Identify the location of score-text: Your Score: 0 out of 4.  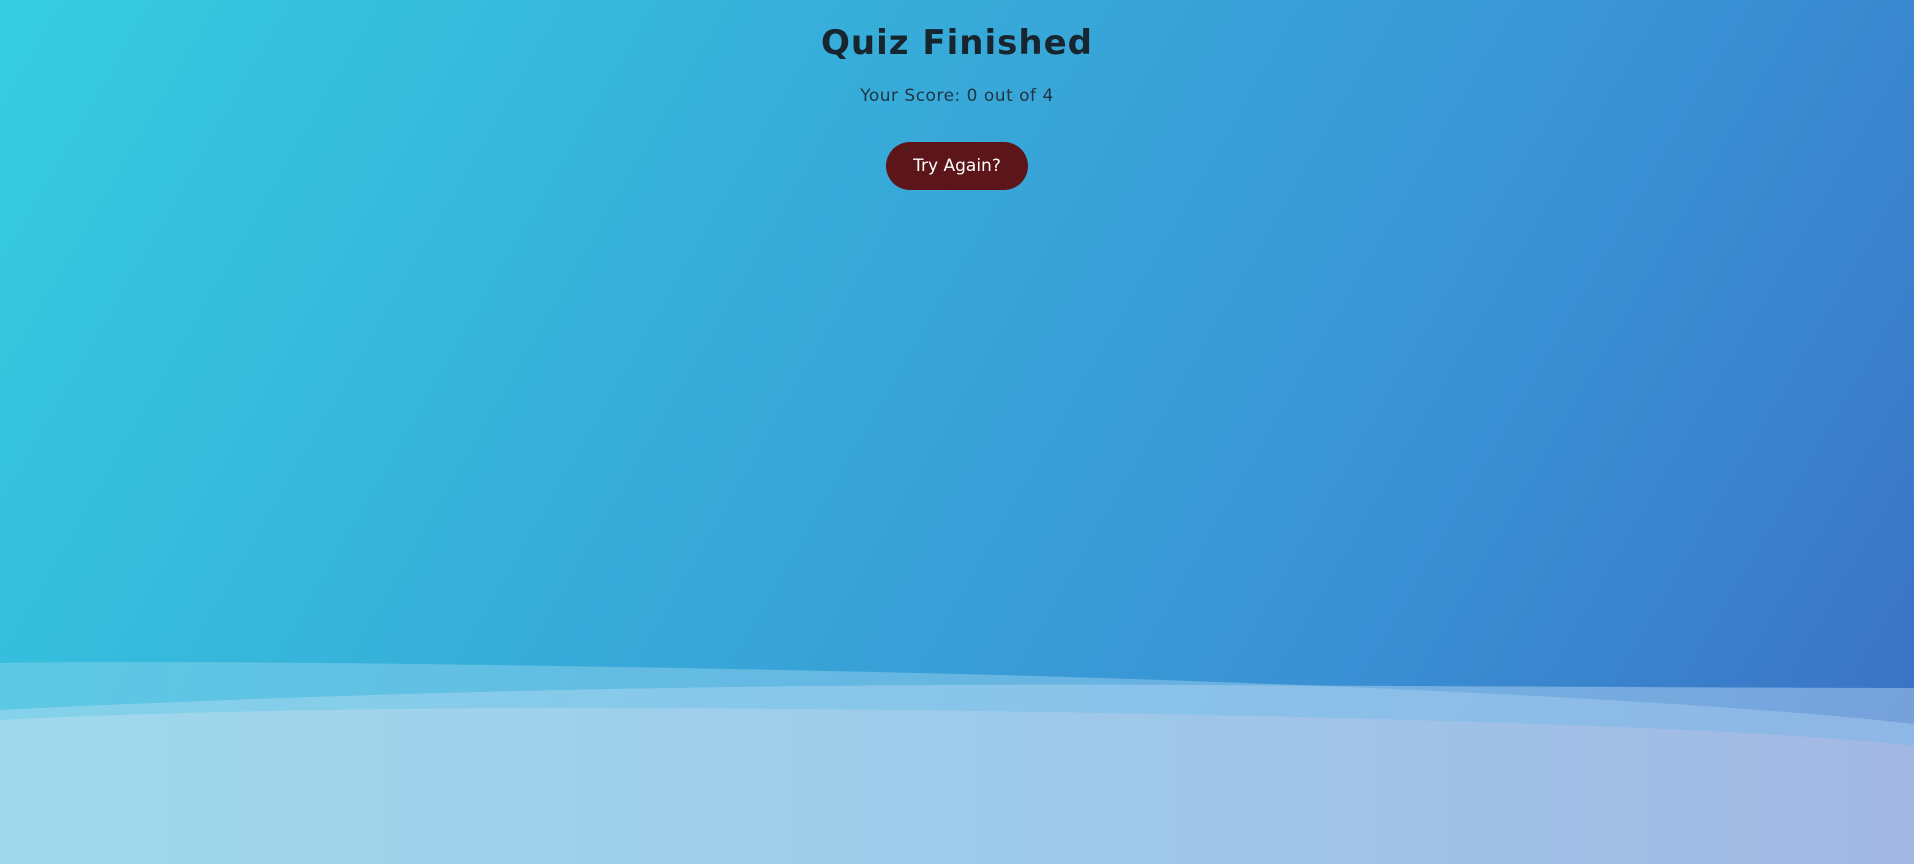
(957, 96).